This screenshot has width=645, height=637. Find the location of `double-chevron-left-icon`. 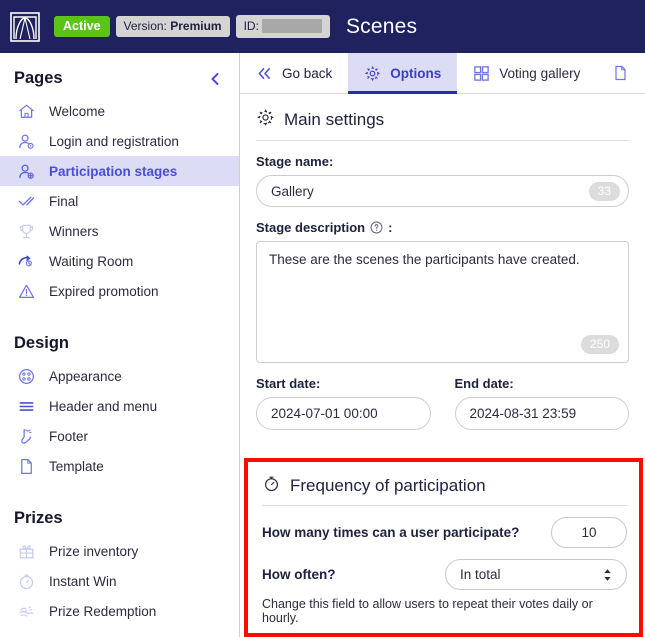

double-chevron-left-icon is located at coordinates (264, 73).